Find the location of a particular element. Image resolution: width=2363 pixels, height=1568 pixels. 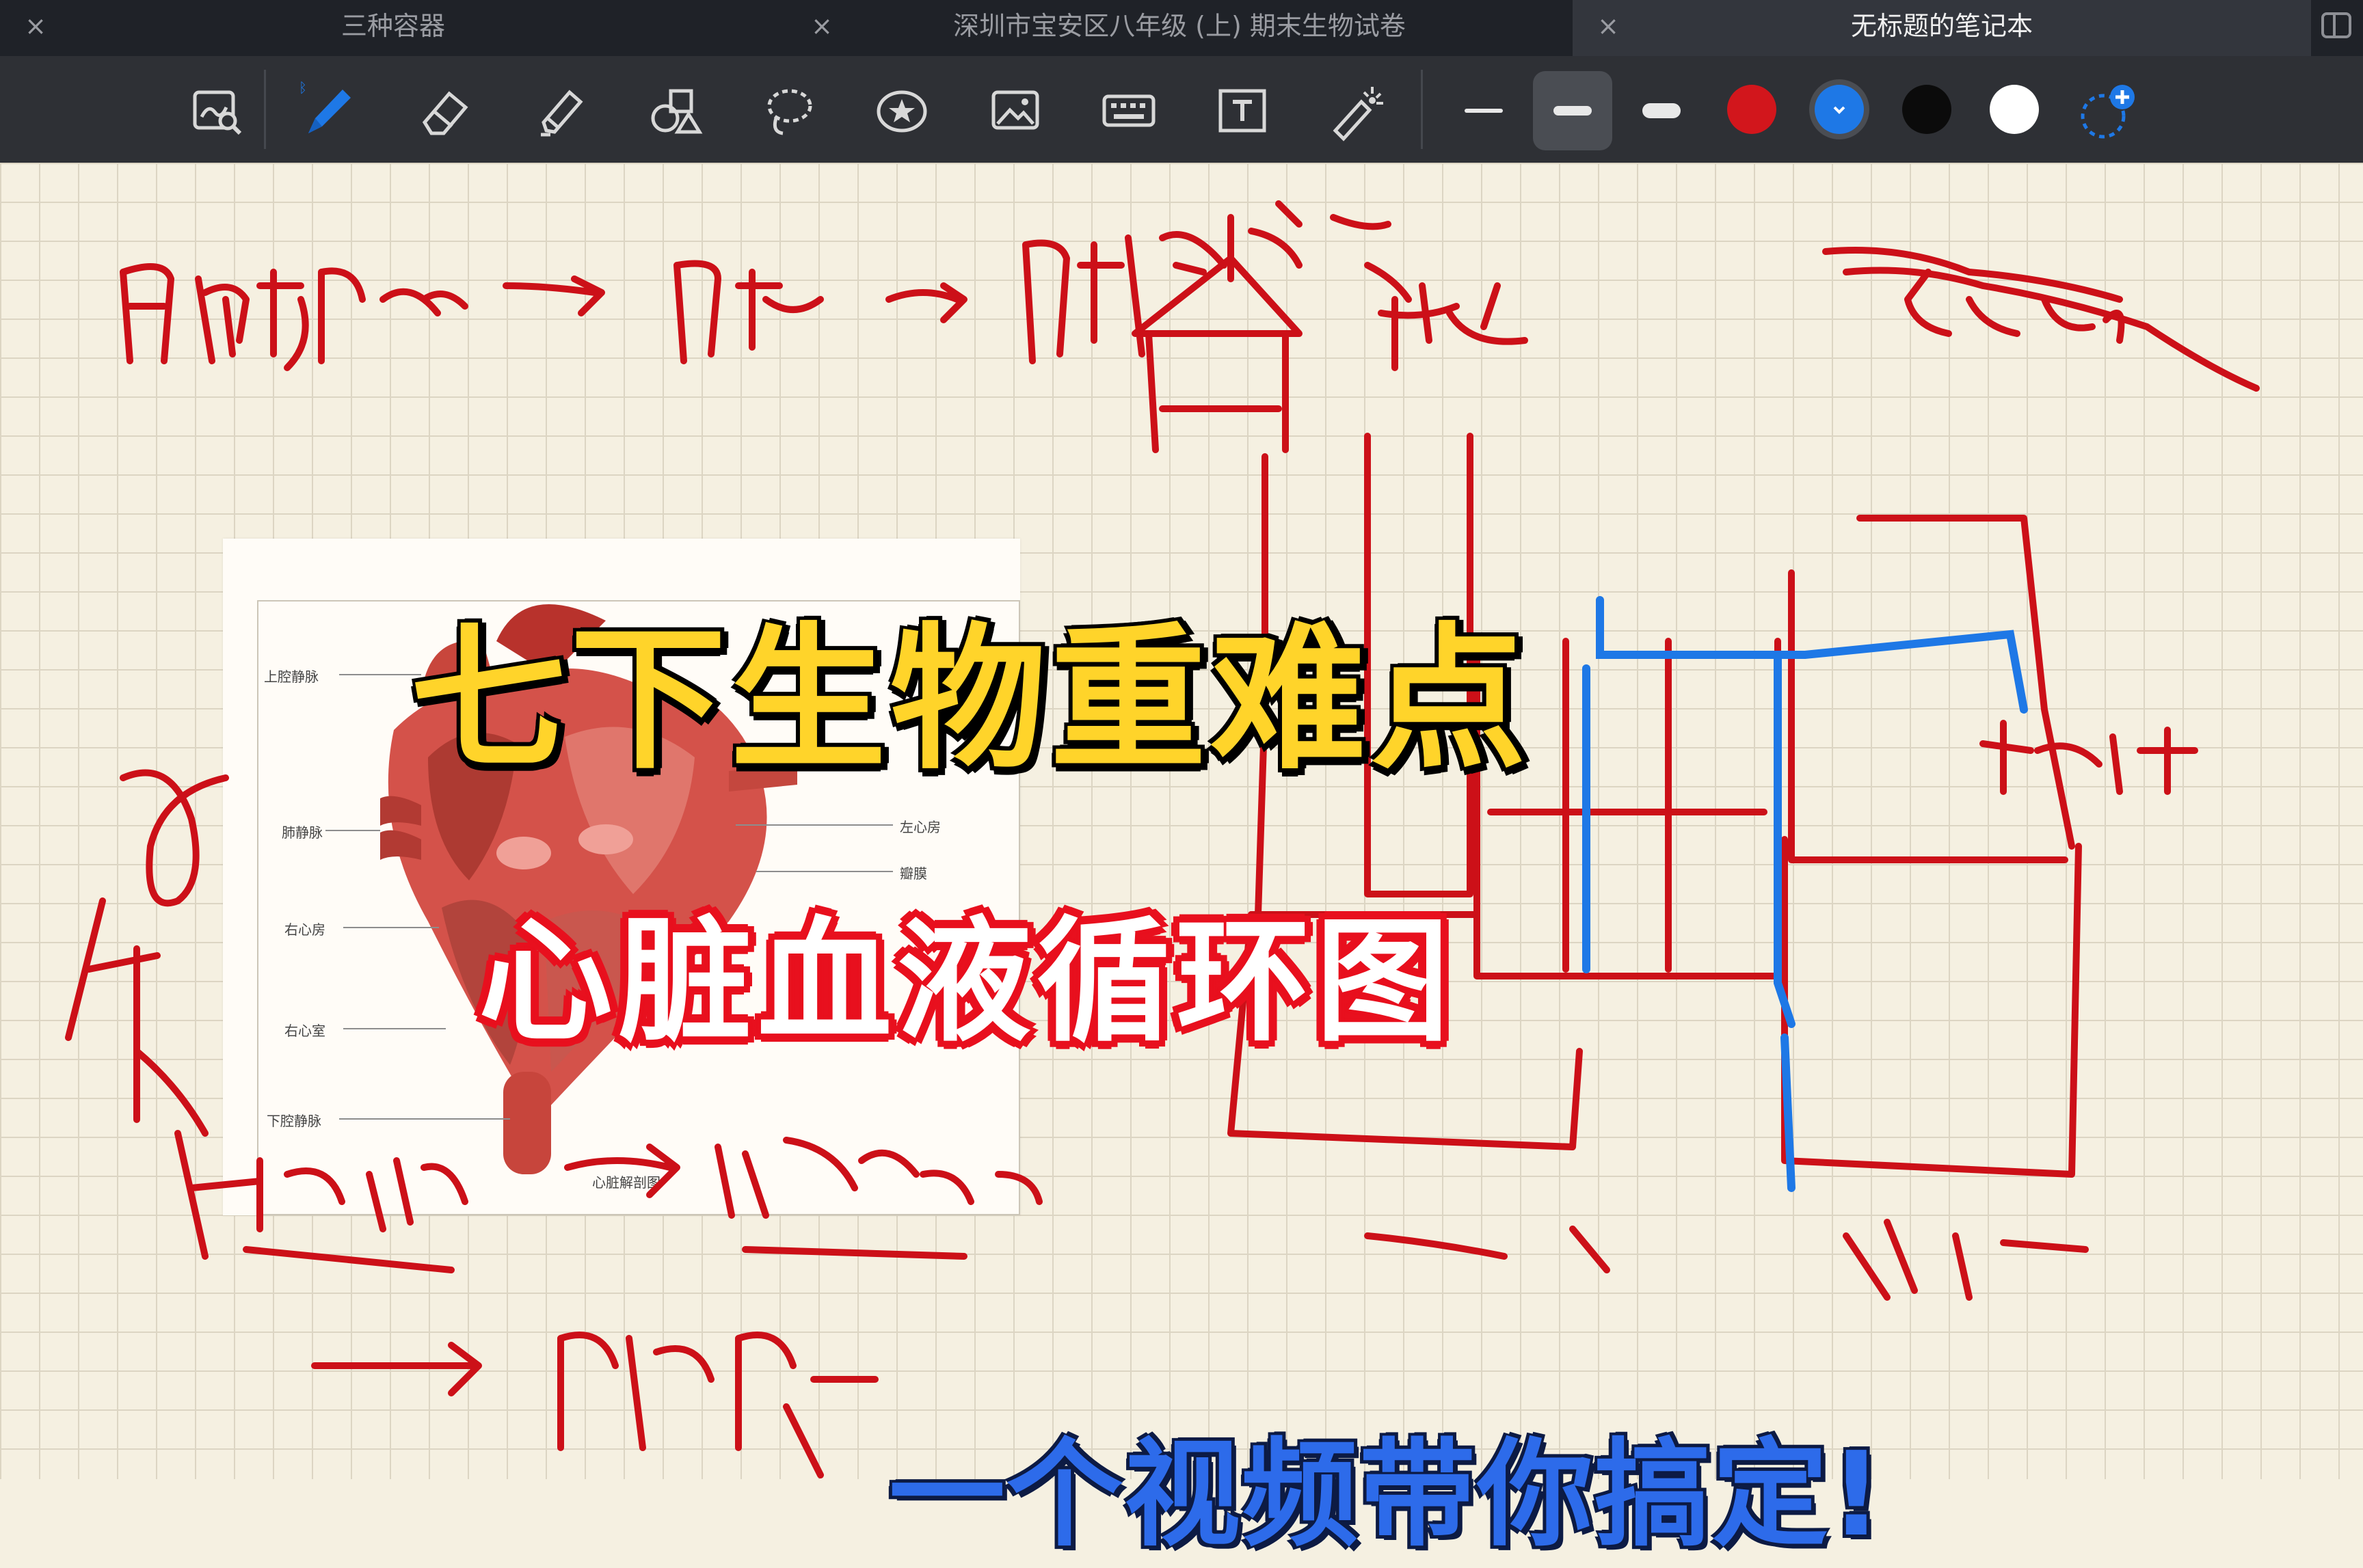

color-swatch-red is located at coordinates (1751, 109).